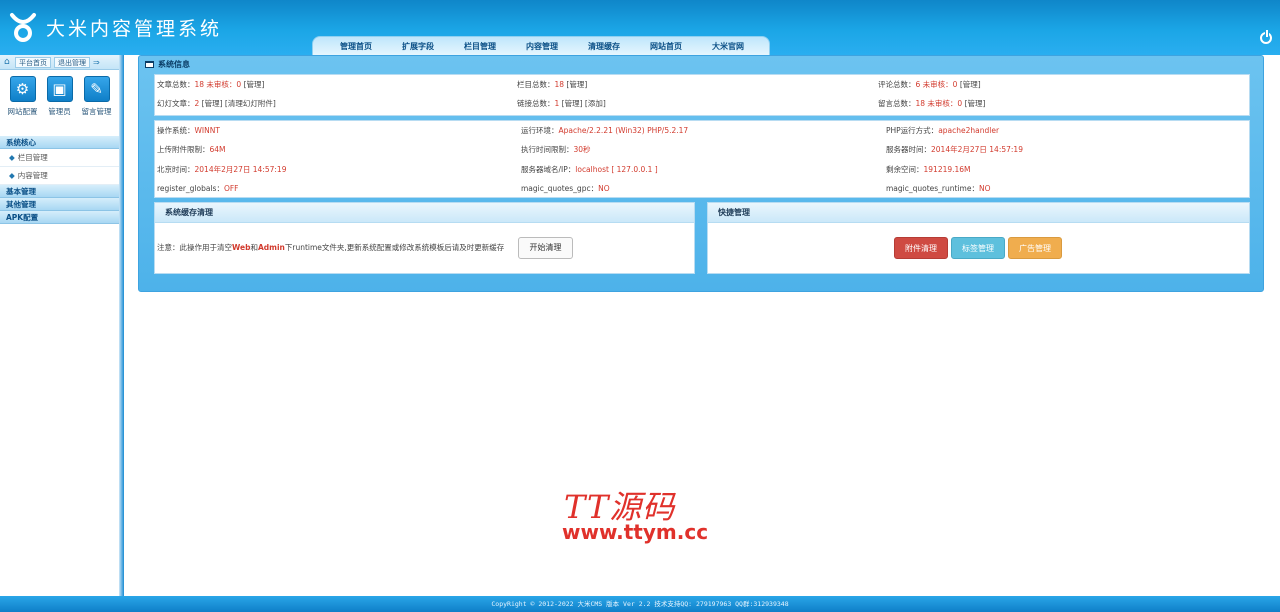  What do you see at coordinates (121, 325) in the screenshot?
I see `sidebar-splitter` at bounding box center [121, 325].